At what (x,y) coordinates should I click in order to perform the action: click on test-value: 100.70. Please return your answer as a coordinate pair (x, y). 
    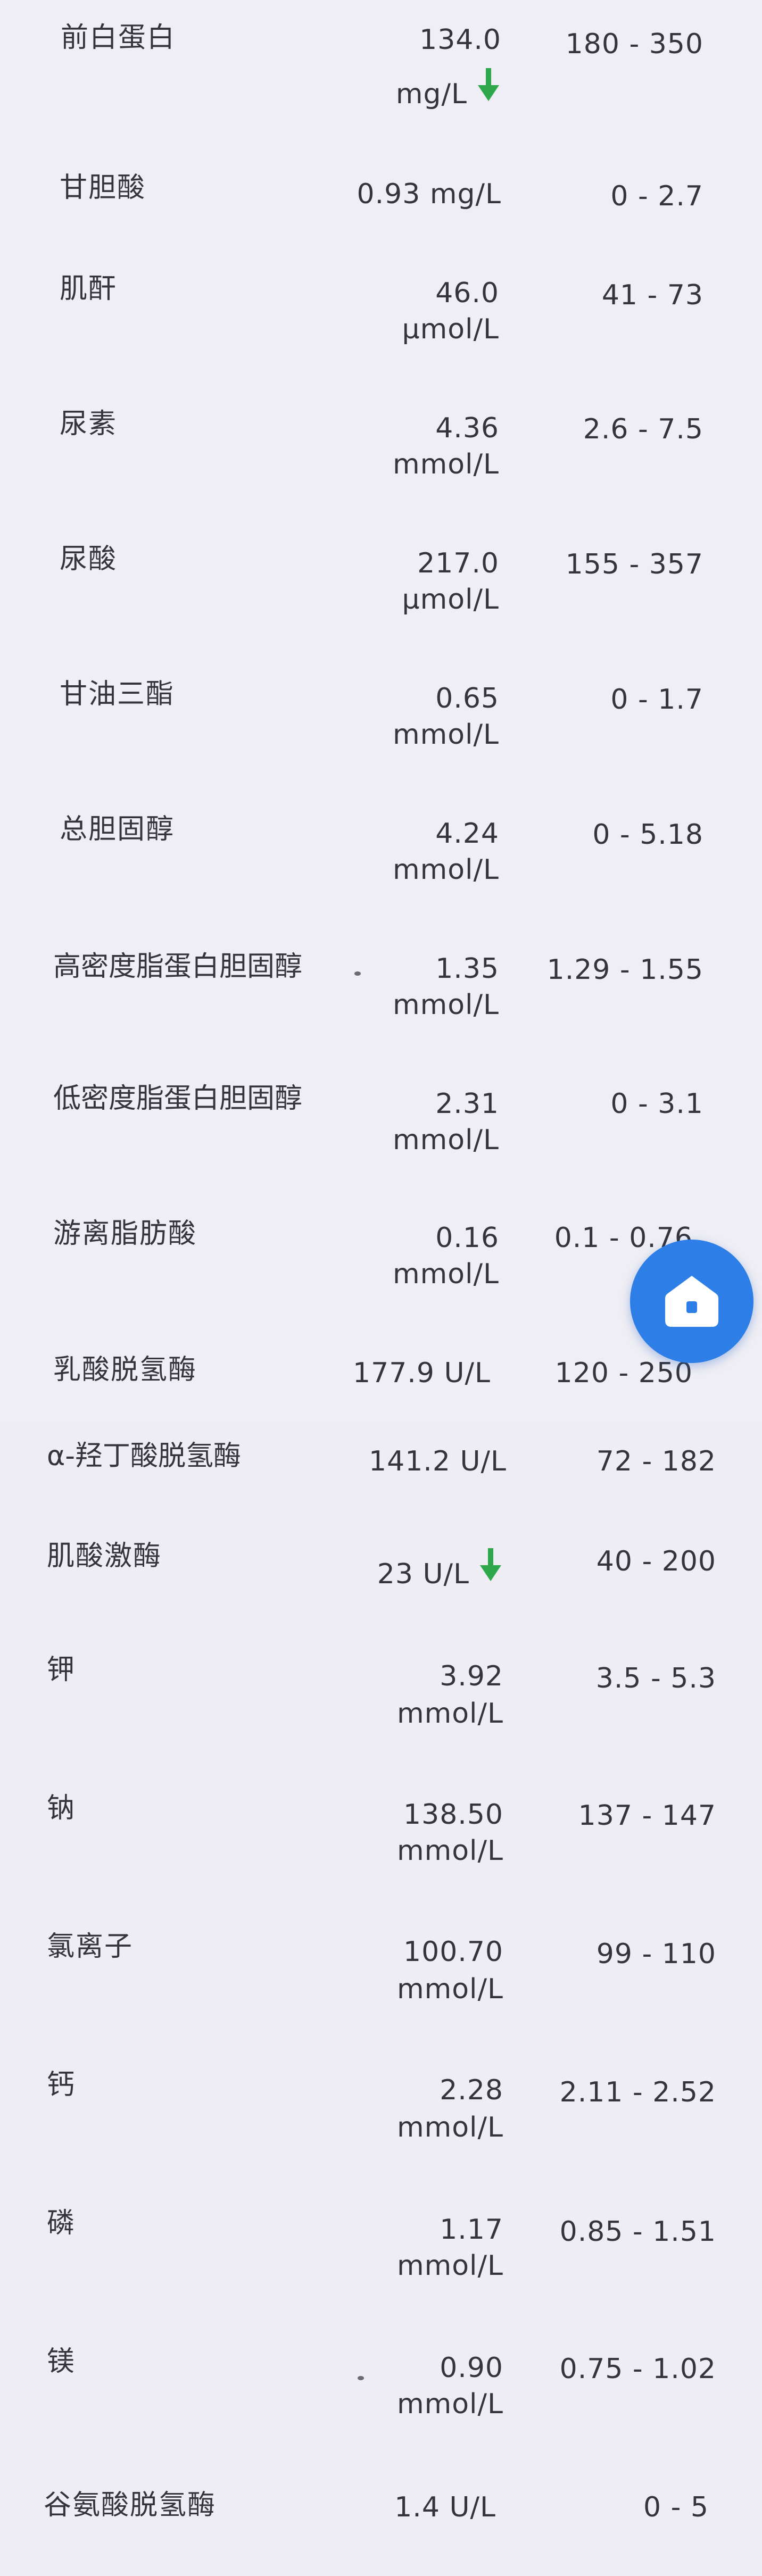
    Looking at the image, I should click on (453, 1952).